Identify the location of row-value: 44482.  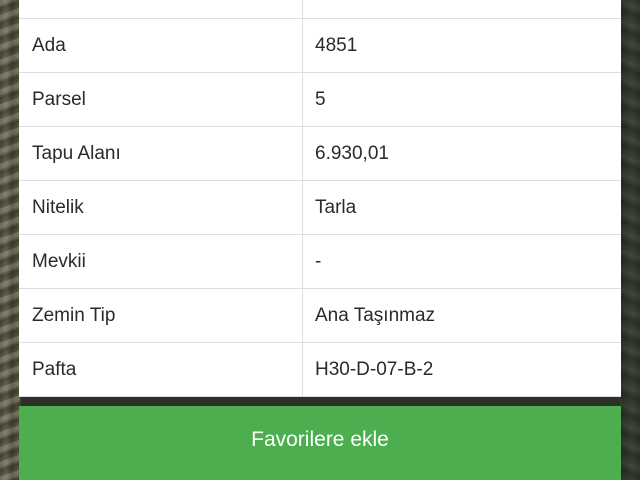
(462, 9).